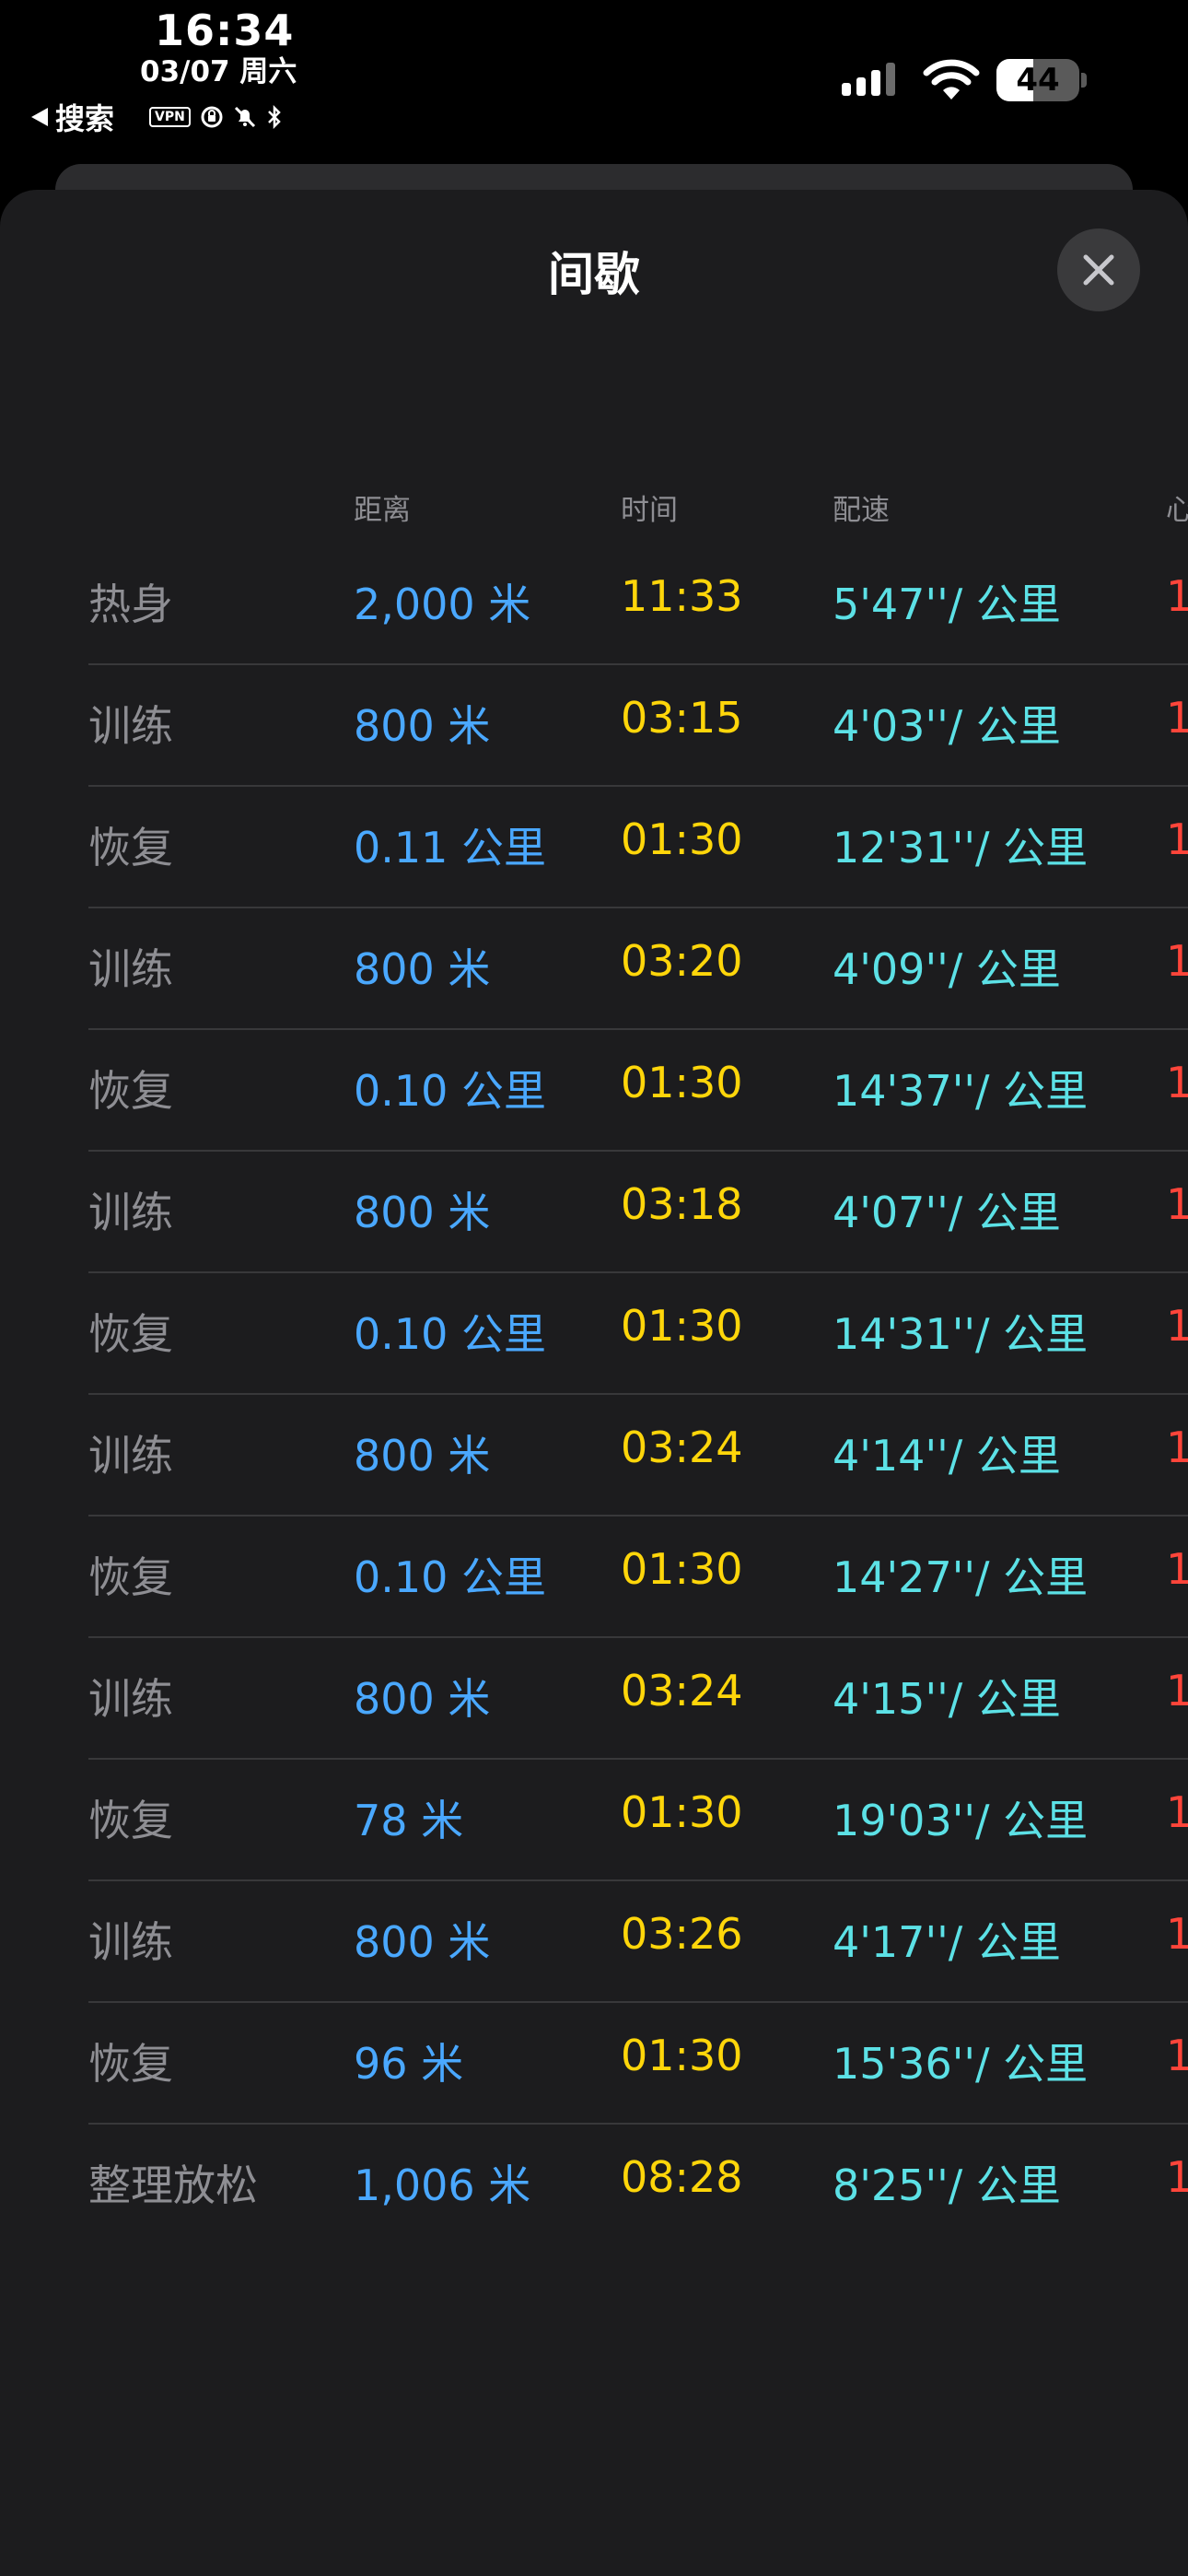 Image resolution: width=1188 pixels, height=2576 pixels. Describe the element at coordinates (442, 604) in the screenshot. I see `row-distance: 2,000 米` at that location.